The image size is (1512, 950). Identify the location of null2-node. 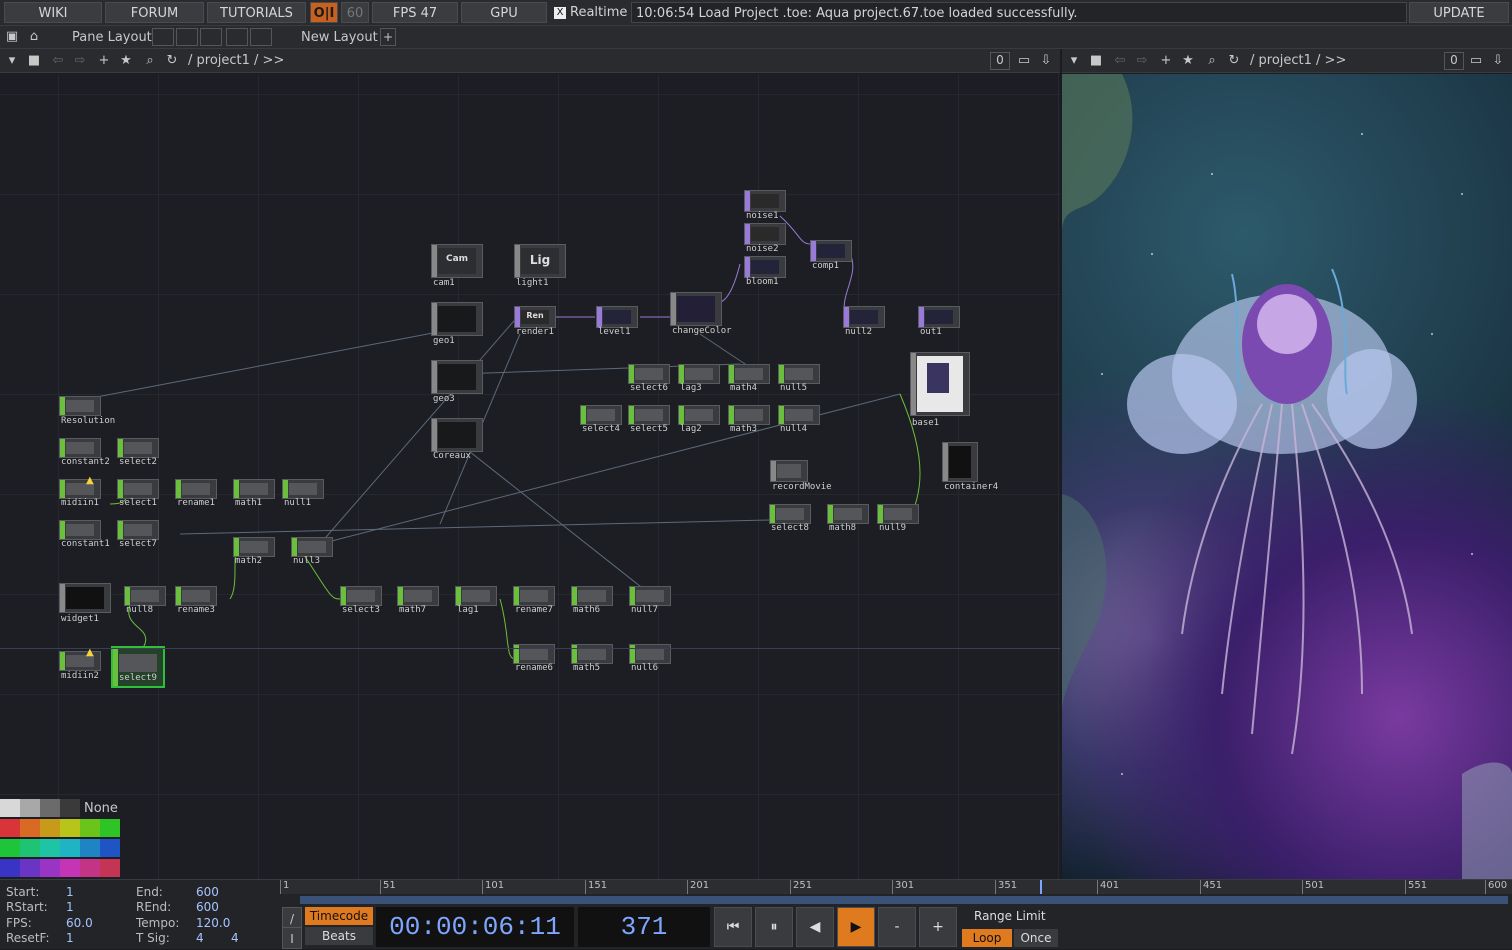
(864, 317).